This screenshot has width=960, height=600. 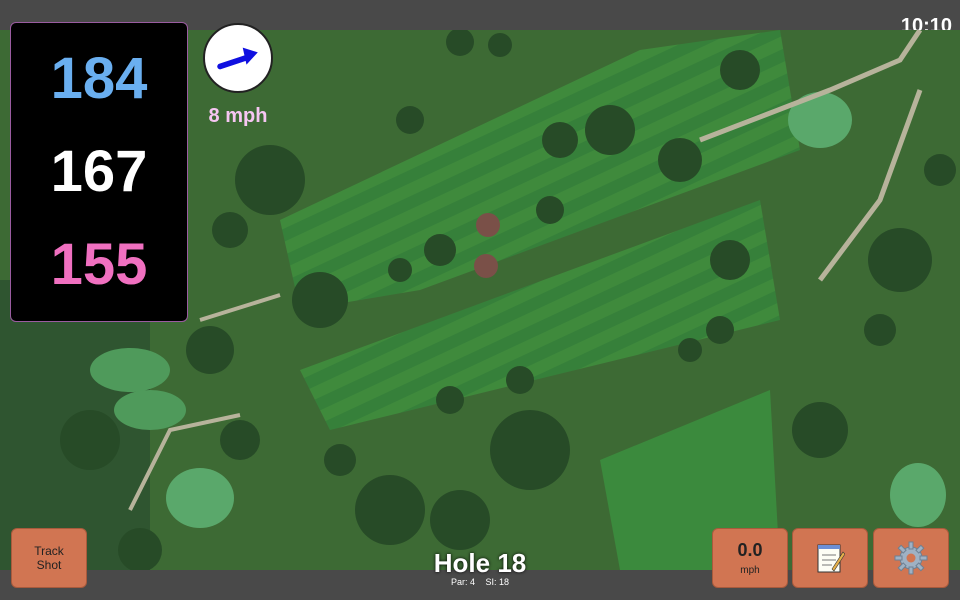 I want to click on hole-title: Hole 18, so click(x=480, y=563).